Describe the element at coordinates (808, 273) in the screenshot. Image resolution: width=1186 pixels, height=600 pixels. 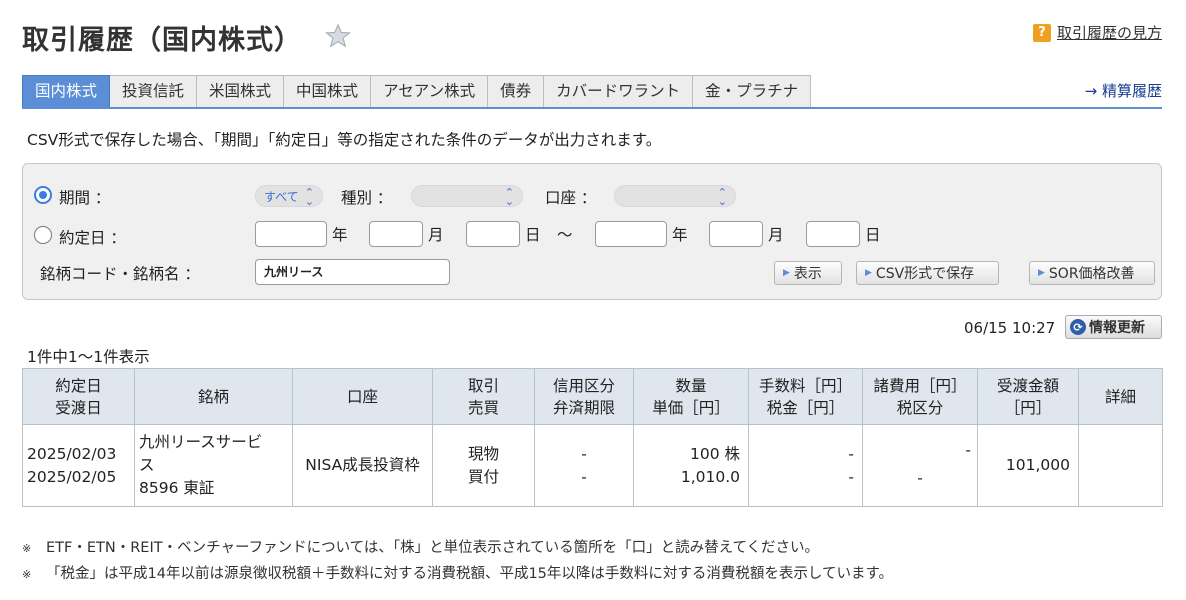
I see `show-button: ▶ 表示` at that location.